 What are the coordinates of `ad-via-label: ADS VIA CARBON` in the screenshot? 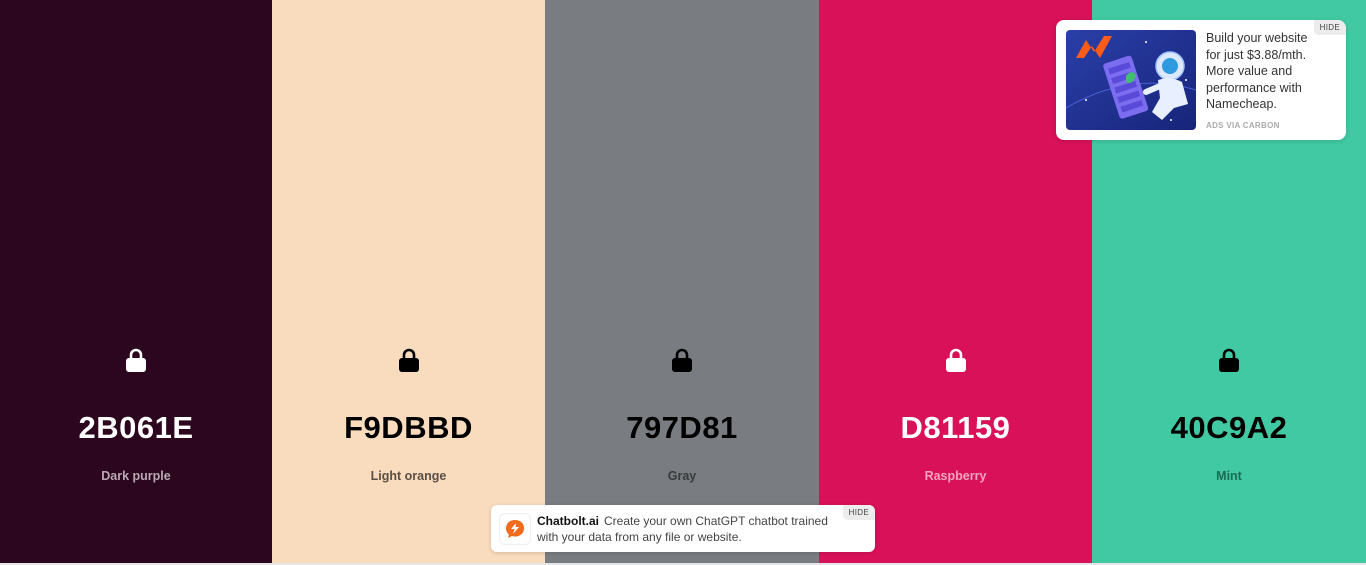 It's located at (1243, 125).